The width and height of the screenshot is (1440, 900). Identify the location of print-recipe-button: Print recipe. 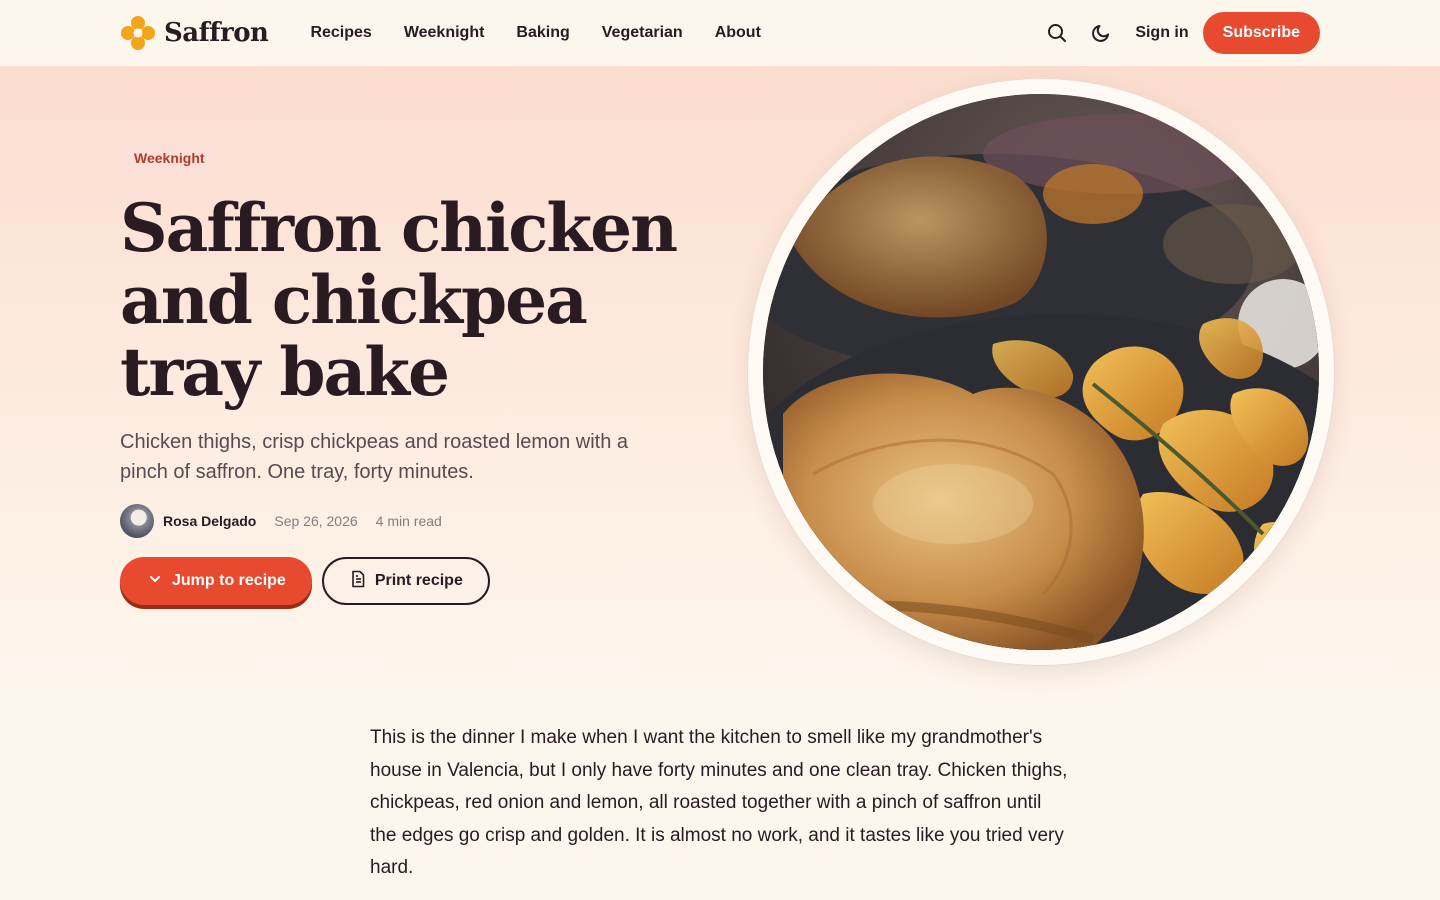
(405, 581).